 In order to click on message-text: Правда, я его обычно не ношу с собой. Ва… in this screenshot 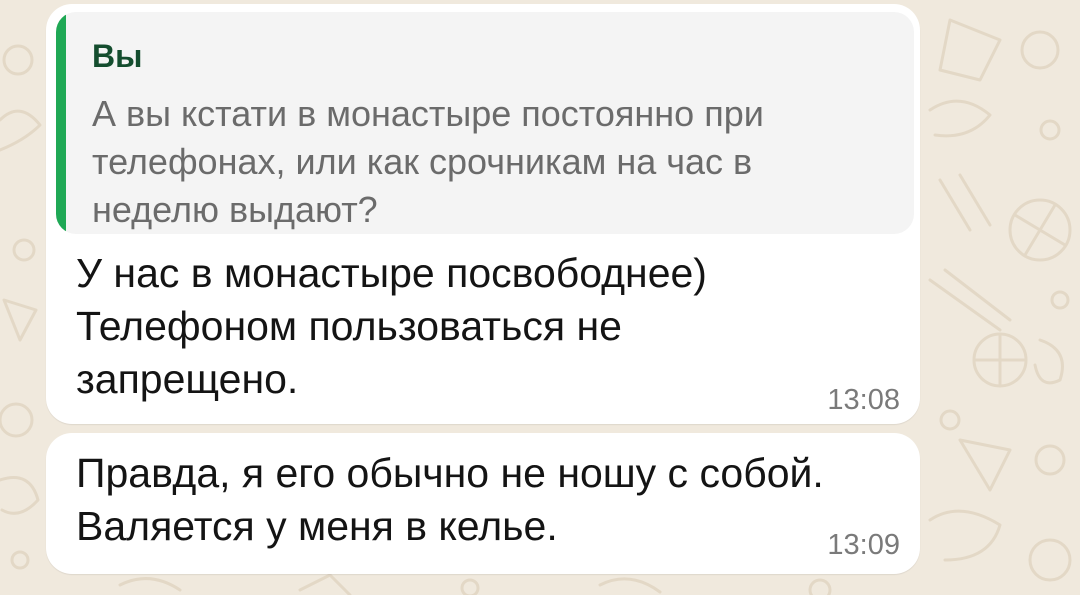, I will do `click(450, 500)`.